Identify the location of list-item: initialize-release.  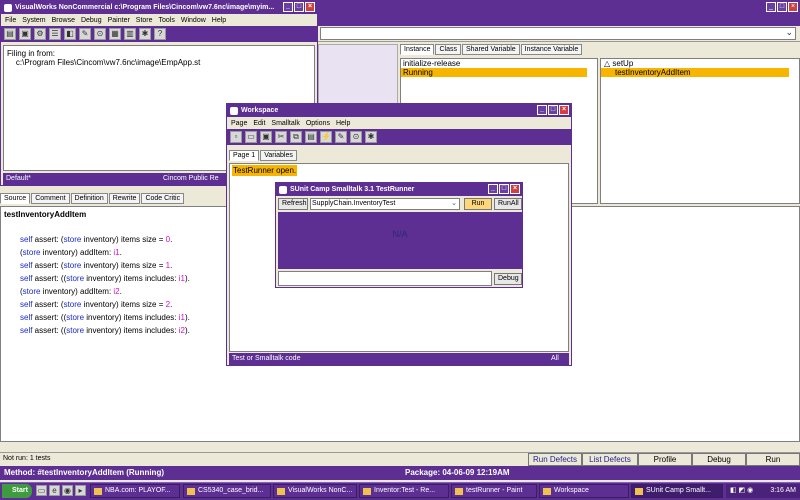
(499, 63).